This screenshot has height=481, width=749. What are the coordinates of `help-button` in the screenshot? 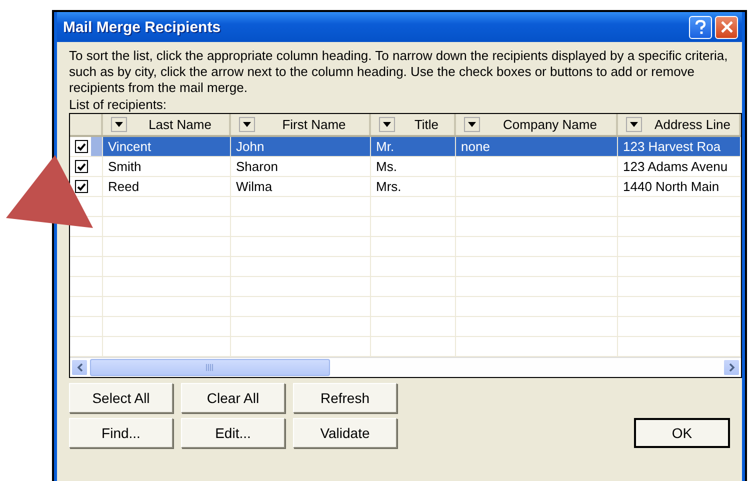 It's located at (700, 27).